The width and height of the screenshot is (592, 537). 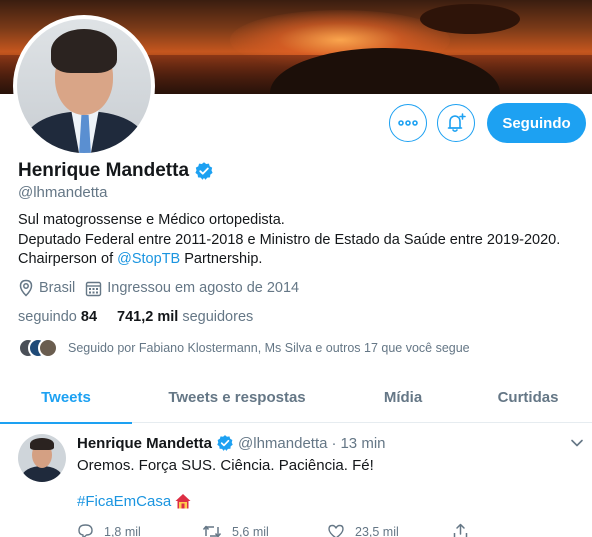 I want to click on profile-name: Henrique Mandetta, so click(x=104, y=170).